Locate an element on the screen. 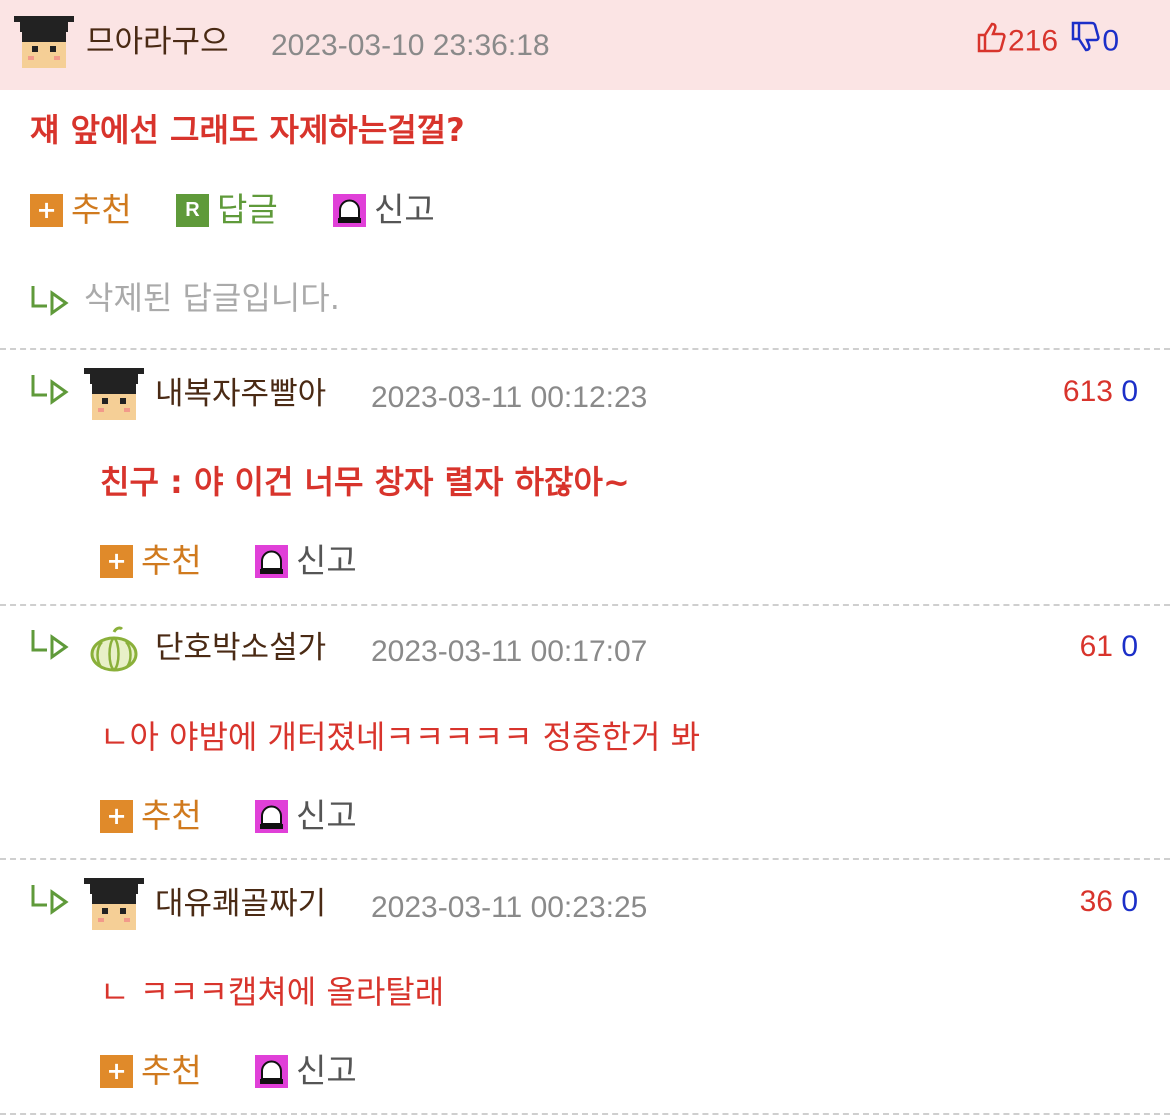 Image resolution: width=1170 pixels, height=1117 pixels. main-comment-header: 므아라구으 2023-03-10 23:36:18 216 0 is located at coordinates (585, 45).